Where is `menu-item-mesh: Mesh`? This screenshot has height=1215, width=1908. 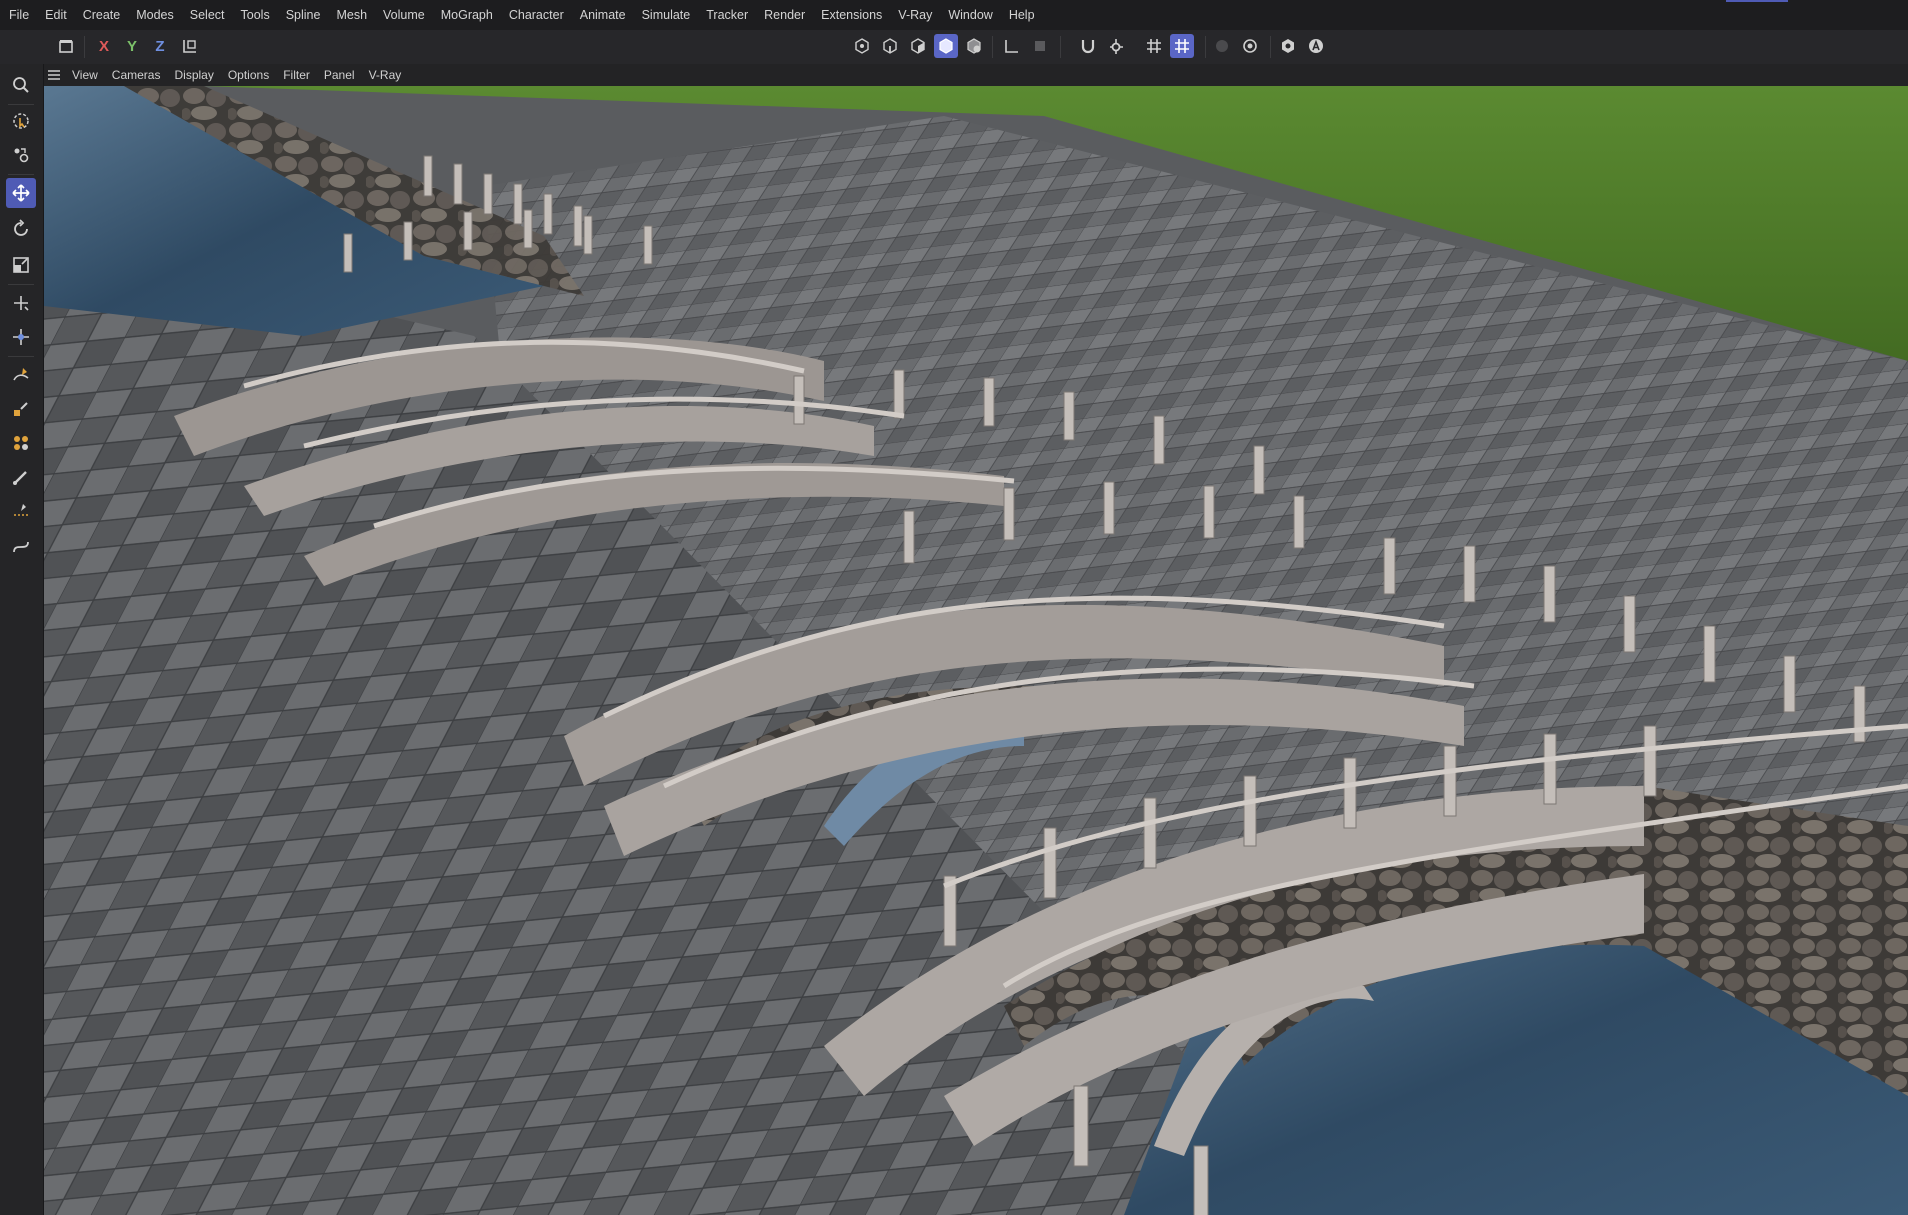
menu-item-mesh: Mesh is located at coordinates (351, 15).